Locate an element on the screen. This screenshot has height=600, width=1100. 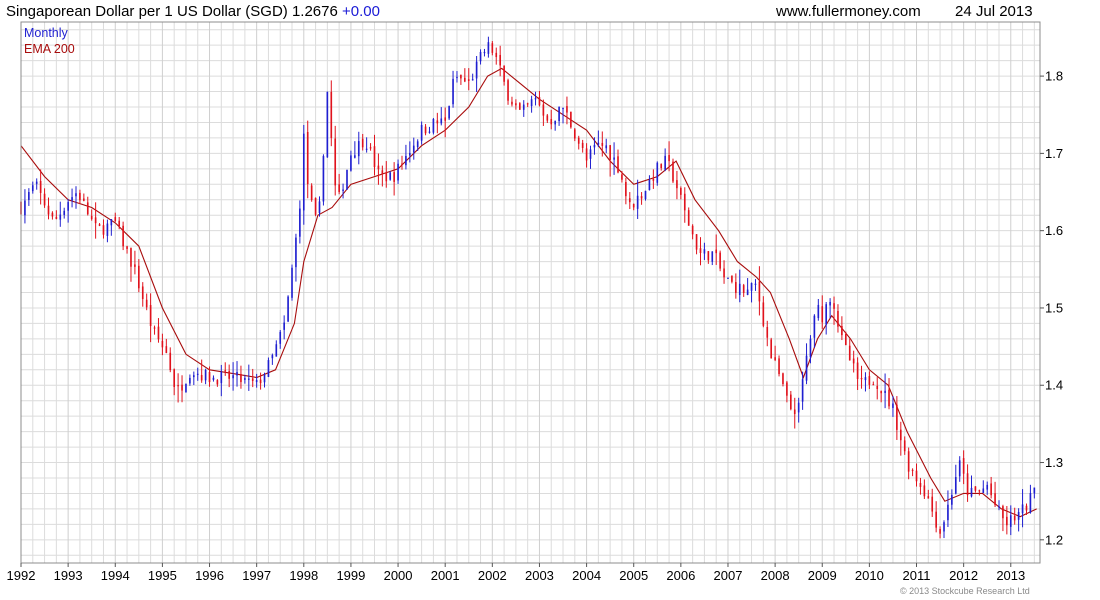
x-tick-label: 2003 is located at coordinates (539, 575).